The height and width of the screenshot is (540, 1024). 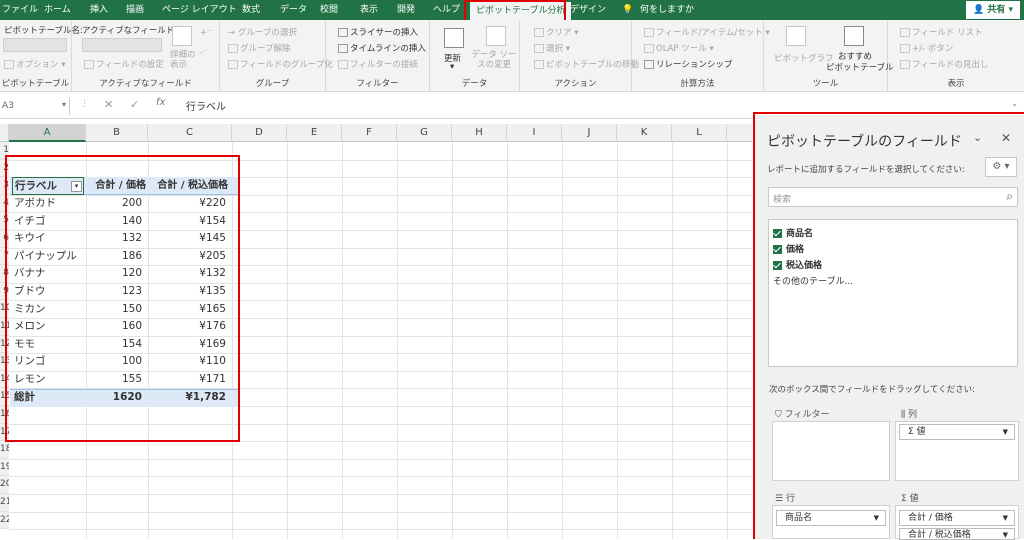 I want to click on share-button: 👤 共有 ▾, so click(x=992, y=10).